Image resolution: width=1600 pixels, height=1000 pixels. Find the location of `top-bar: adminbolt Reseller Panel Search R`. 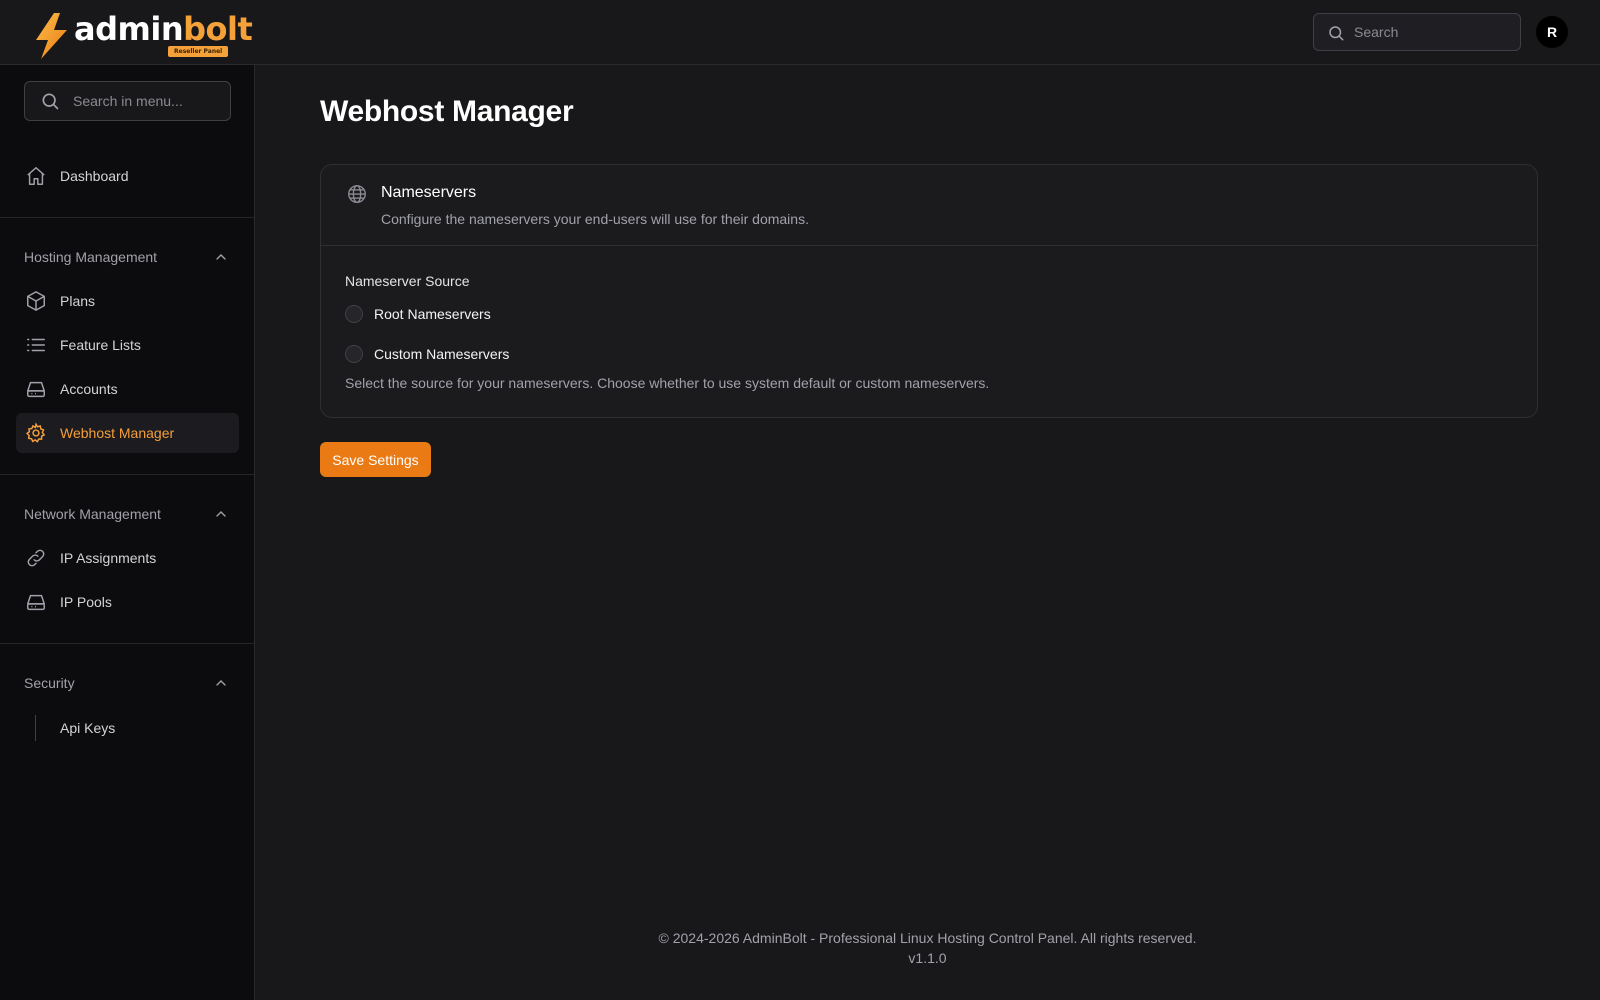

top-bar: adminbolt Reseller Panel Search R is located at coordinates (800, 32).